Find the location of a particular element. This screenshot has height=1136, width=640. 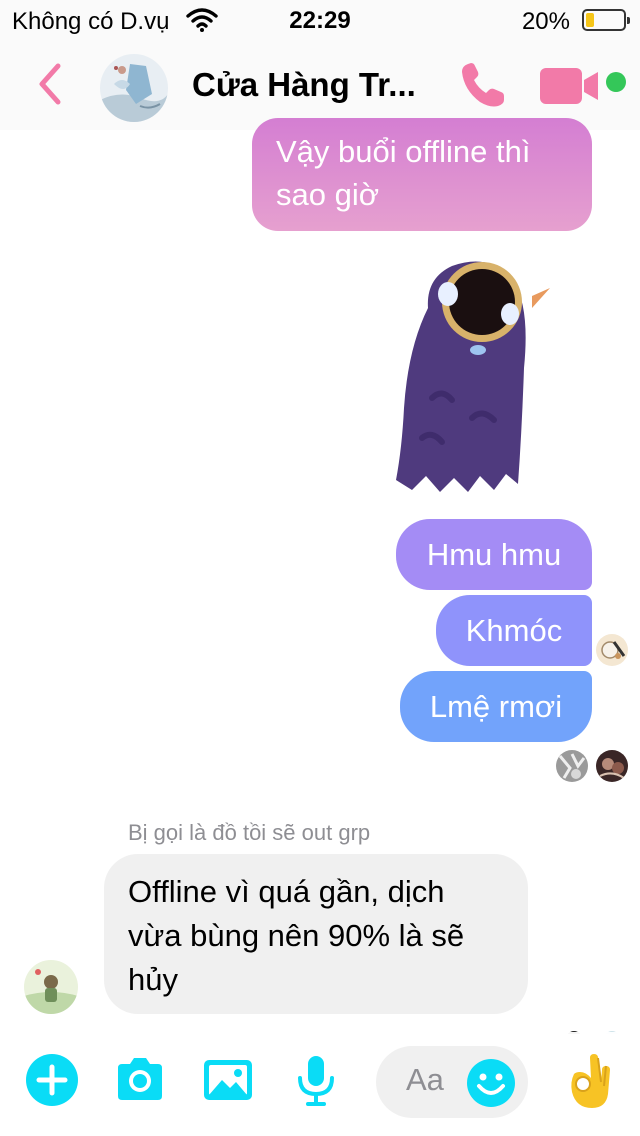

message-line: Vậy buổi offline thì is located at coordinates (403, 151).